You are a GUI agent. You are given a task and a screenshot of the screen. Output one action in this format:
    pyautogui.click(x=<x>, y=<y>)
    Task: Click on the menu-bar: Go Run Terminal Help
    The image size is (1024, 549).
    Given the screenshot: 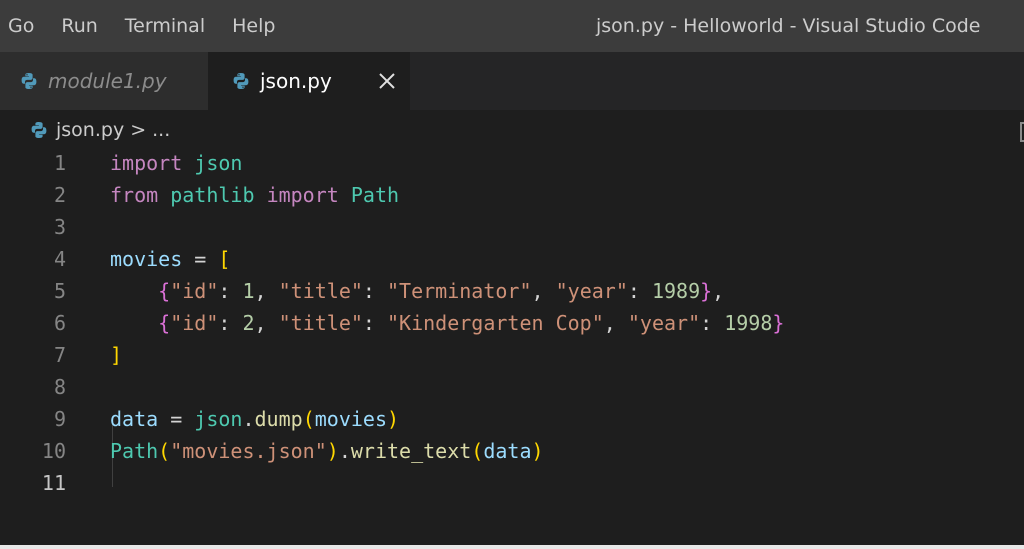 What is the action you would take?
    pyautogui.click(x=155, y=26)
    